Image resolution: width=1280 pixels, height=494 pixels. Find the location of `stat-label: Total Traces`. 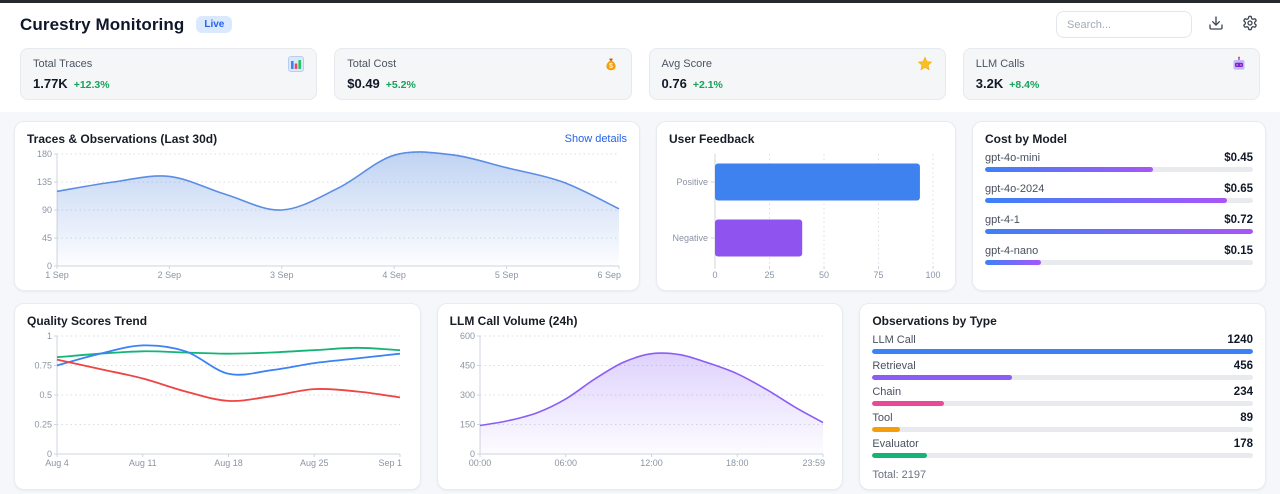

stat-label: Total Traces is located at coordinates (63, 64).